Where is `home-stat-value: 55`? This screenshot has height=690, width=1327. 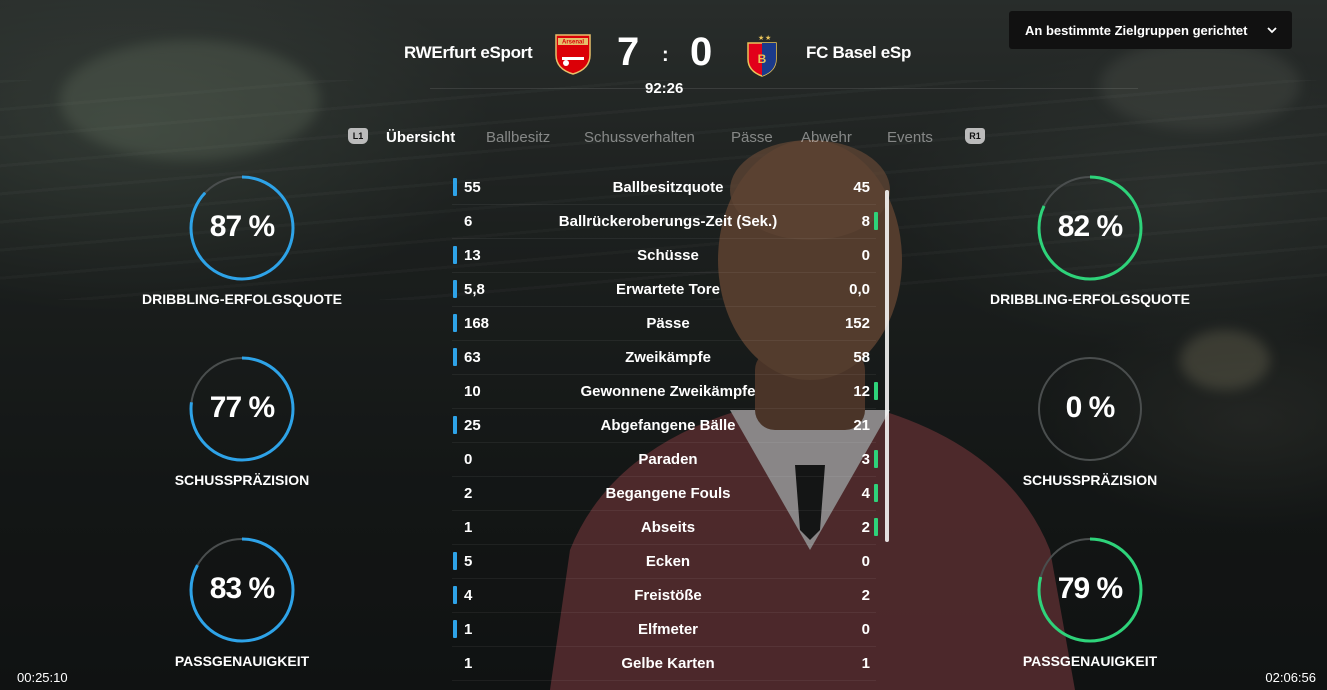
home-stat-value: 55 is located at coordinates (472, 187).